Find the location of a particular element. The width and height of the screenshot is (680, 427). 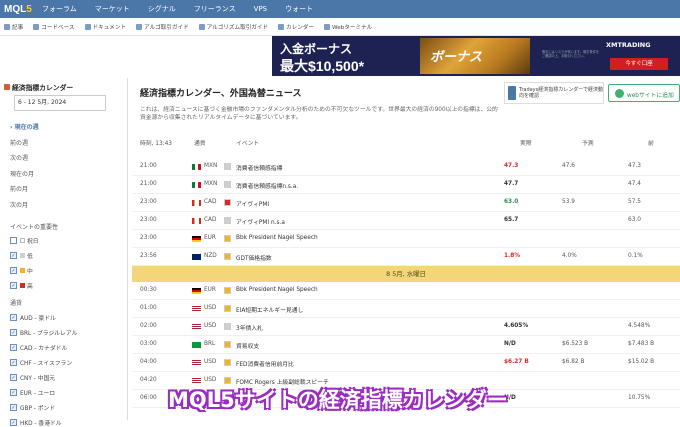

nav-vps: VPS is located at coordinates (260, 9).